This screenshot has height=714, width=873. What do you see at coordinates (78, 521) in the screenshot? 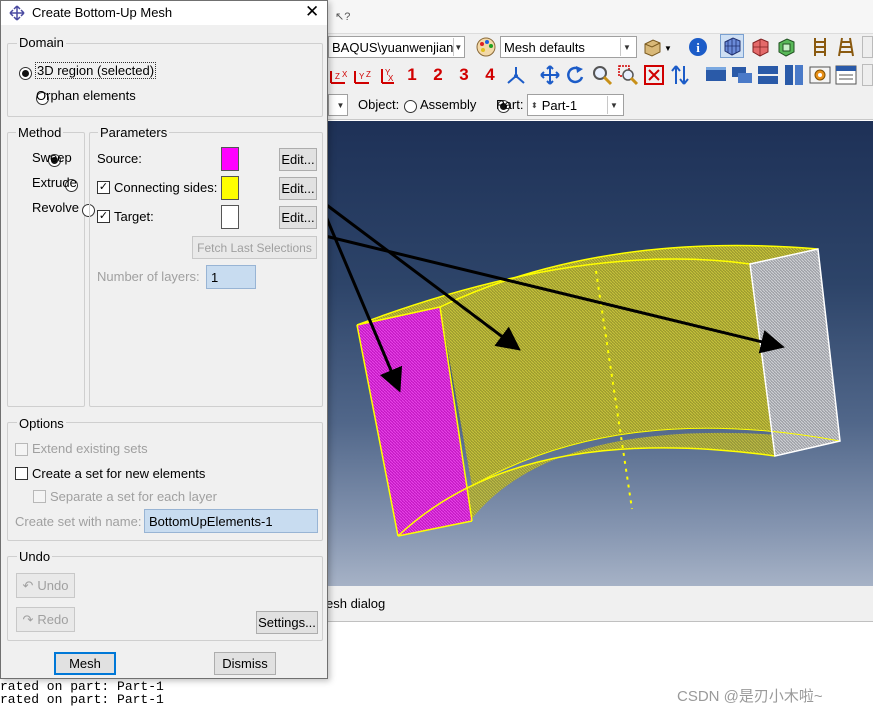
I see `set-name-label: Create set with name:` at bounding box center [78, 521].